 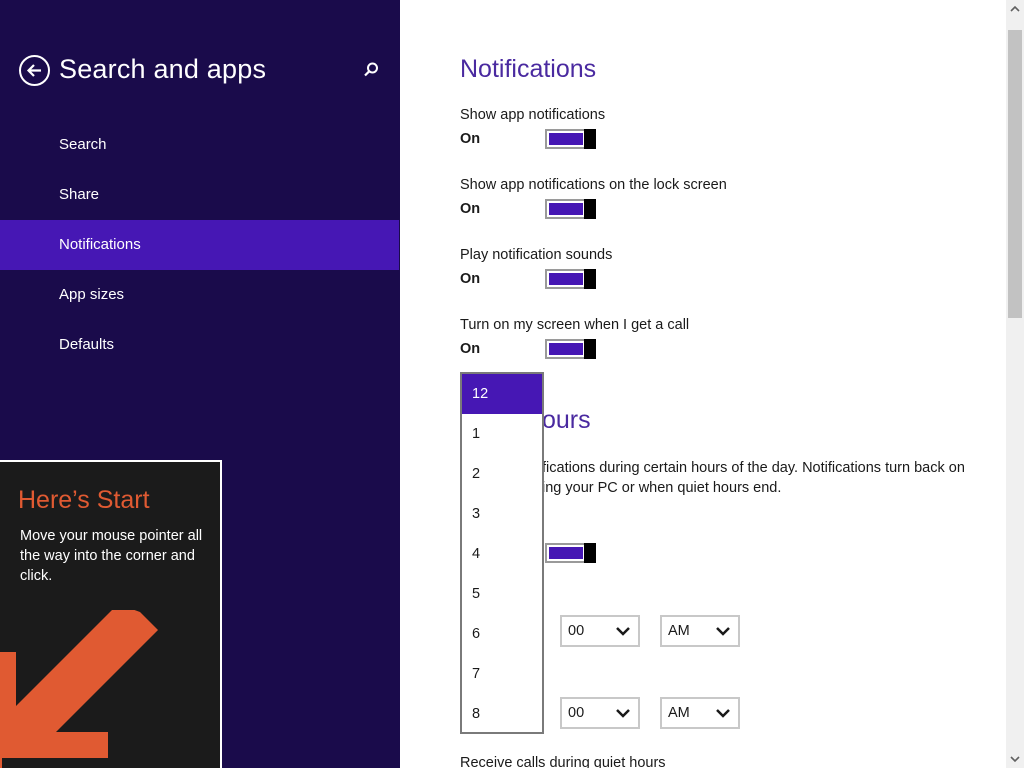 I want to click on setting-label-screen-on-call: Turn on my screen when I get a call, so click(x=575, y=325).